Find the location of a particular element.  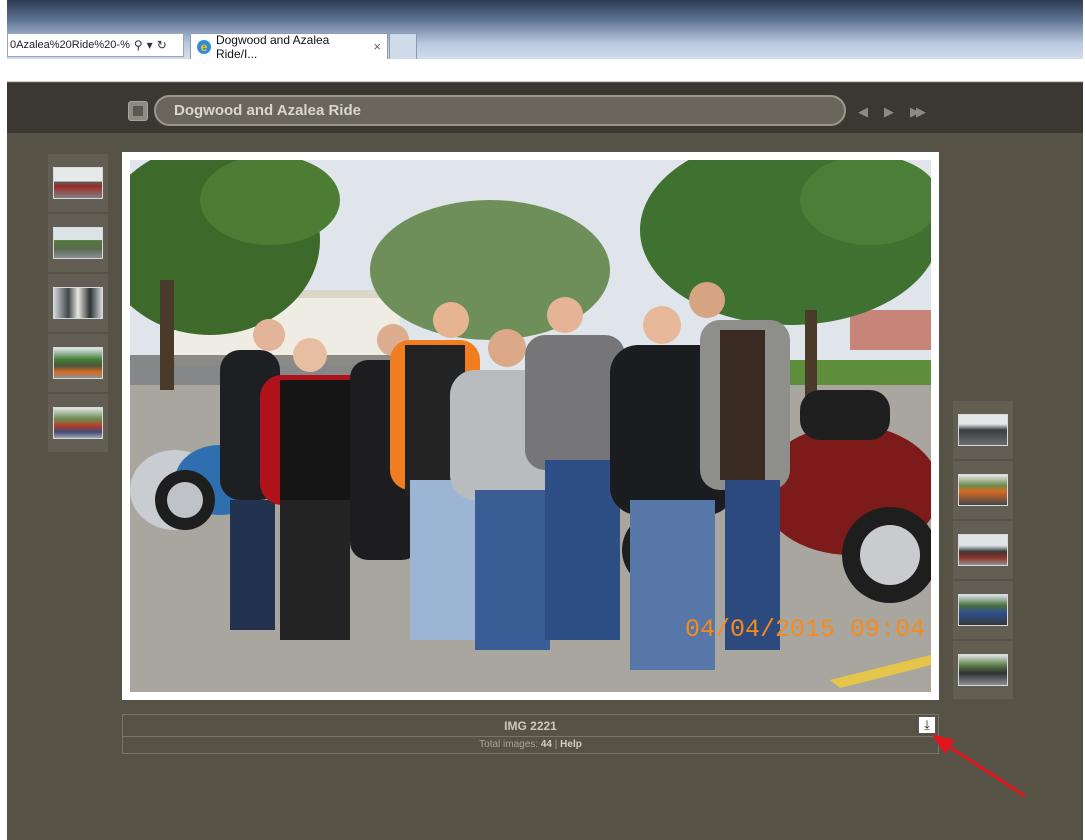

refresh-icon: ↻ is located at coordinates (162, 45).